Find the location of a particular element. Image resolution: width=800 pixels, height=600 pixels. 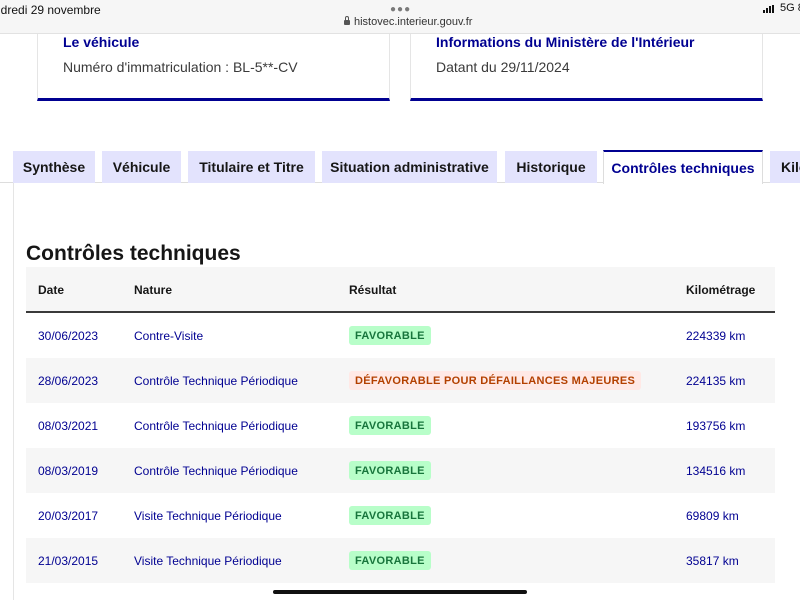

row-nature: Contre-Visite is located at coordinates (169, 336).